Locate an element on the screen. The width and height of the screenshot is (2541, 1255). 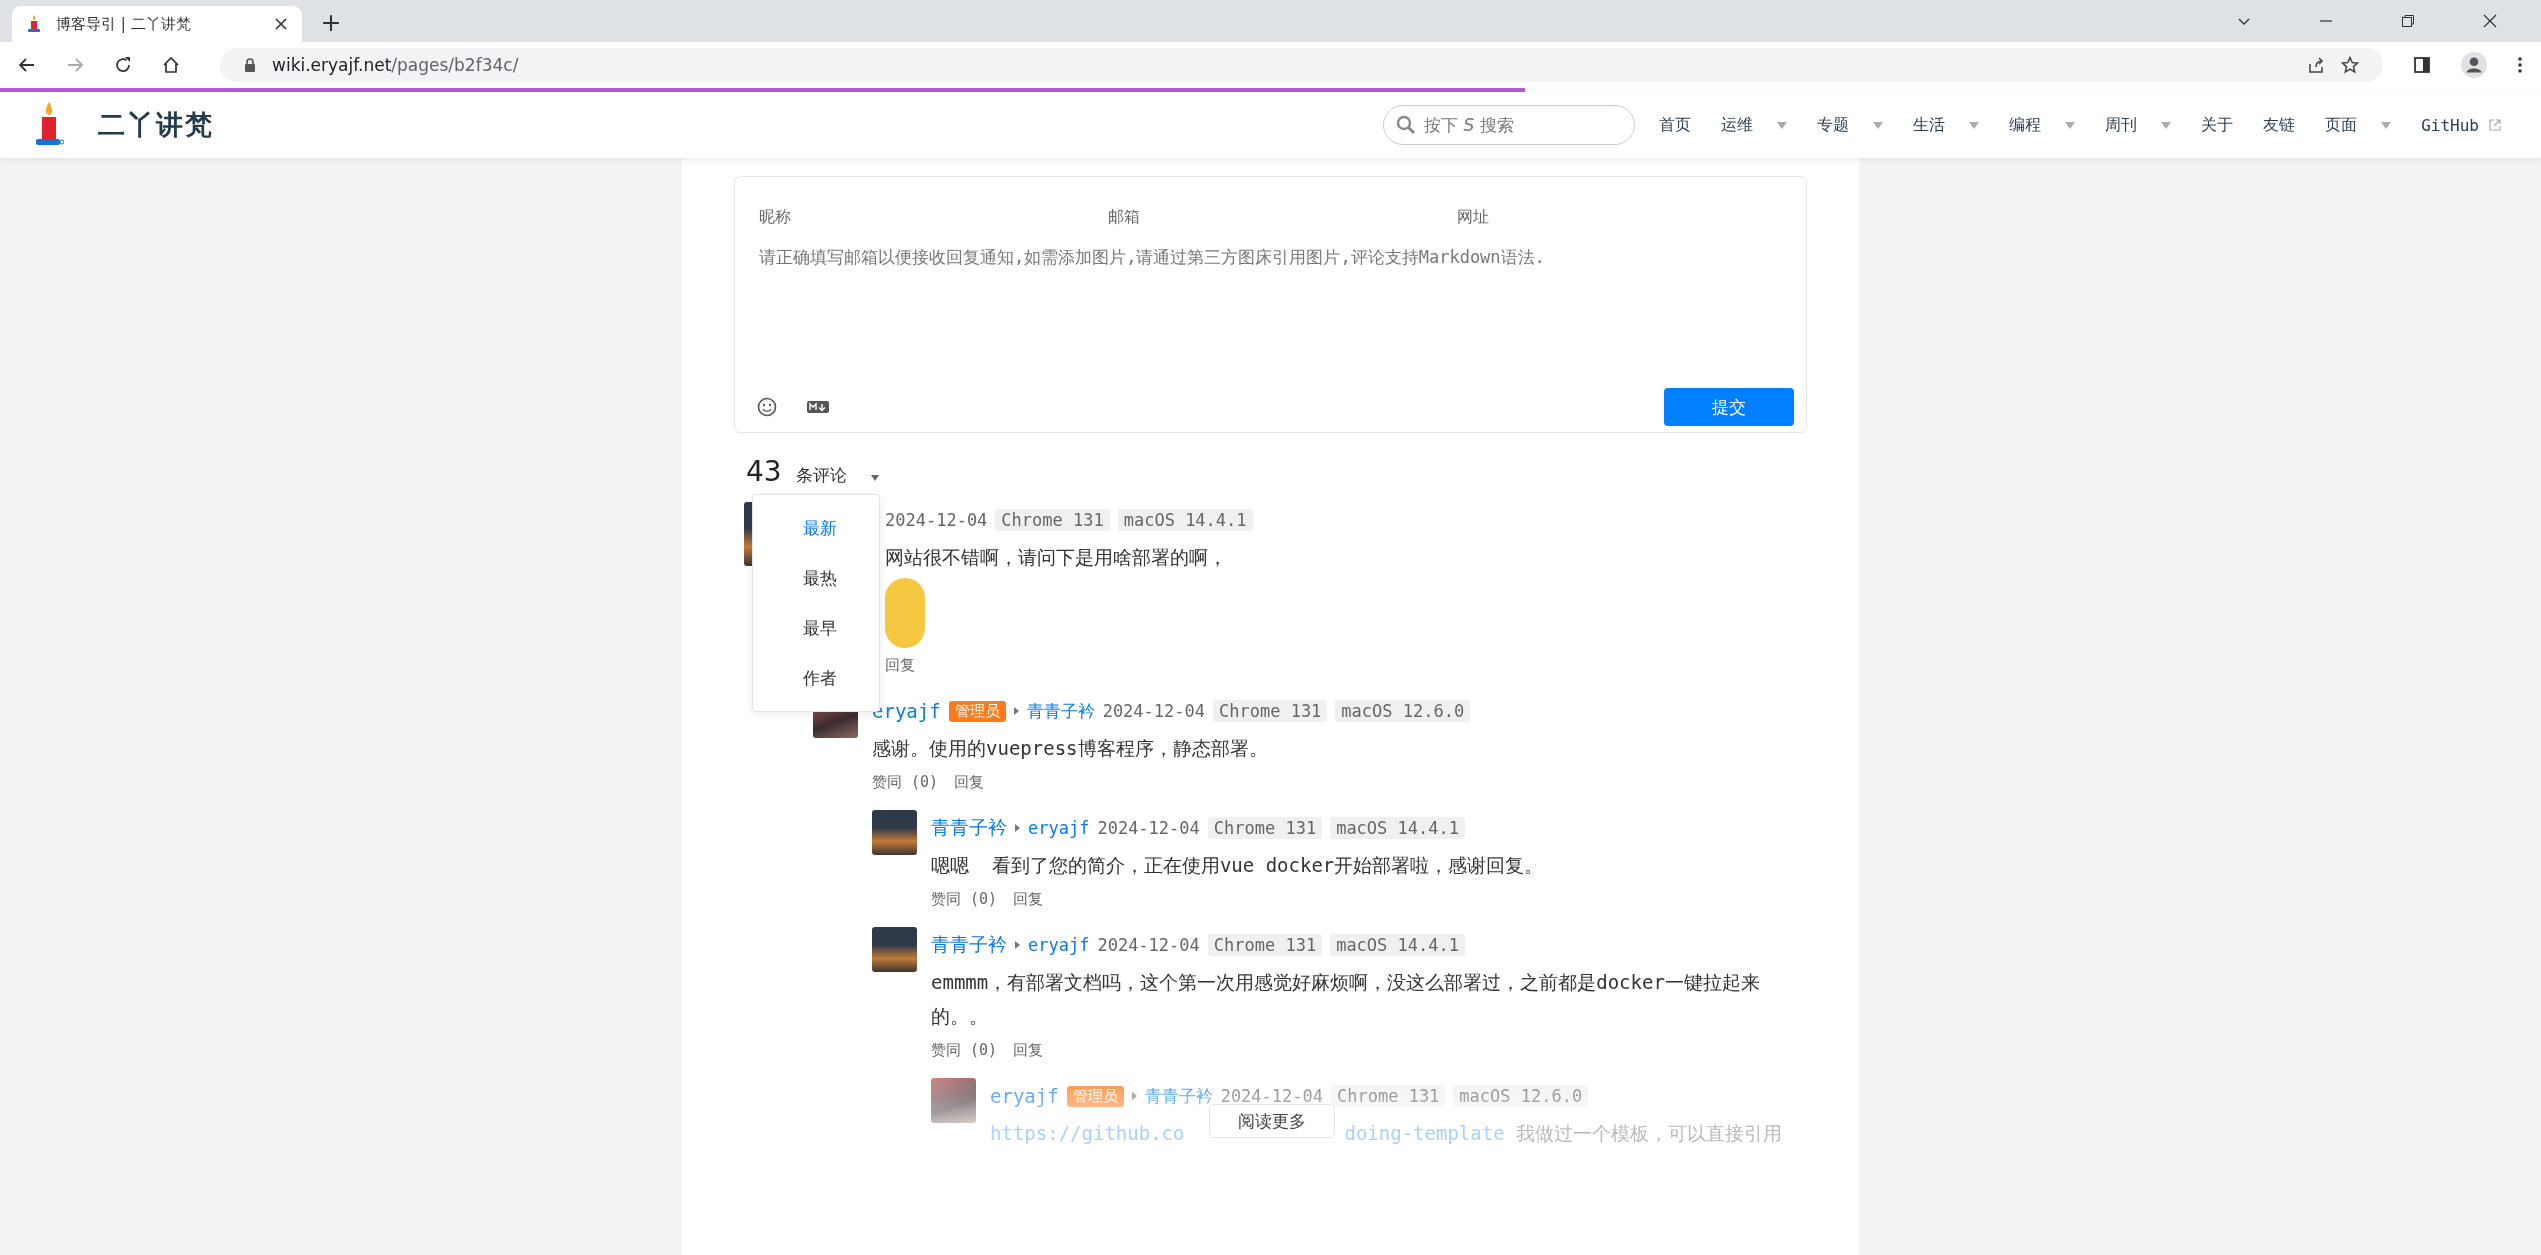
back-arrow-icon is located at coordinates (27, 65).